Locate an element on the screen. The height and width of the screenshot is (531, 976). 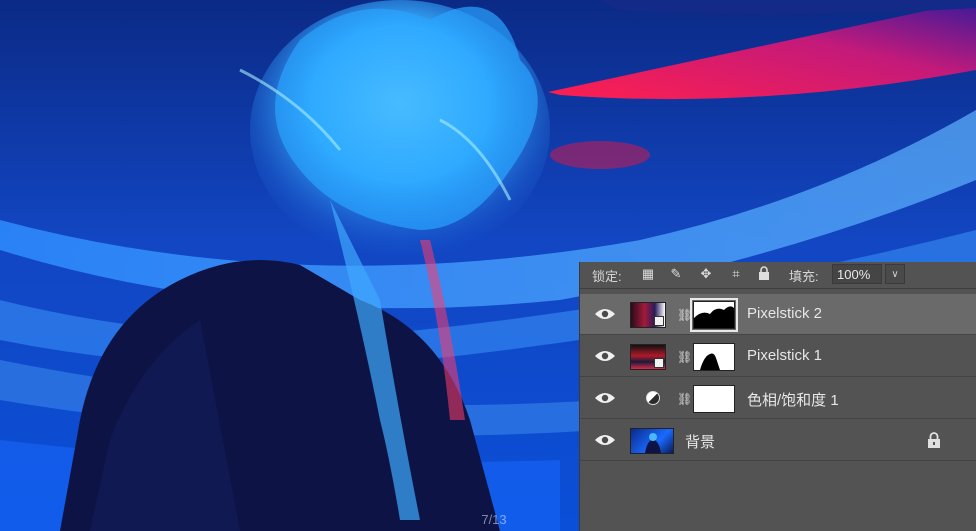
adjustment-layer-icon is located at coordinates (653, 398).